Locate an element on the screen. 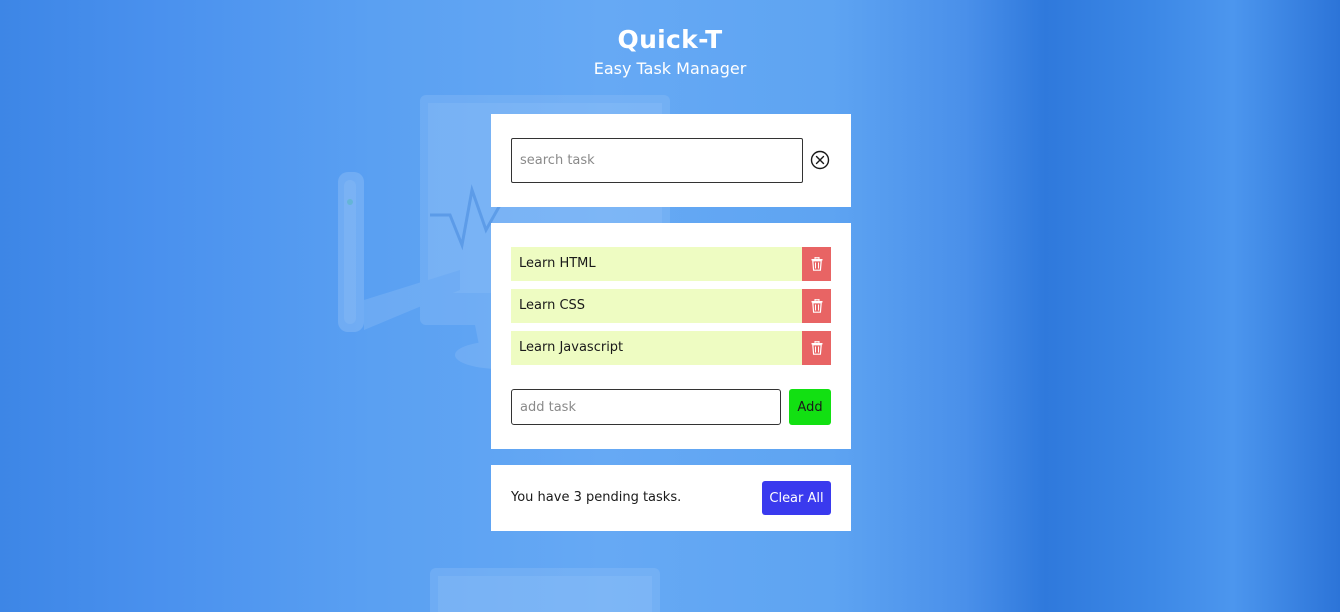  search-input is located at coordinates (657, 160).